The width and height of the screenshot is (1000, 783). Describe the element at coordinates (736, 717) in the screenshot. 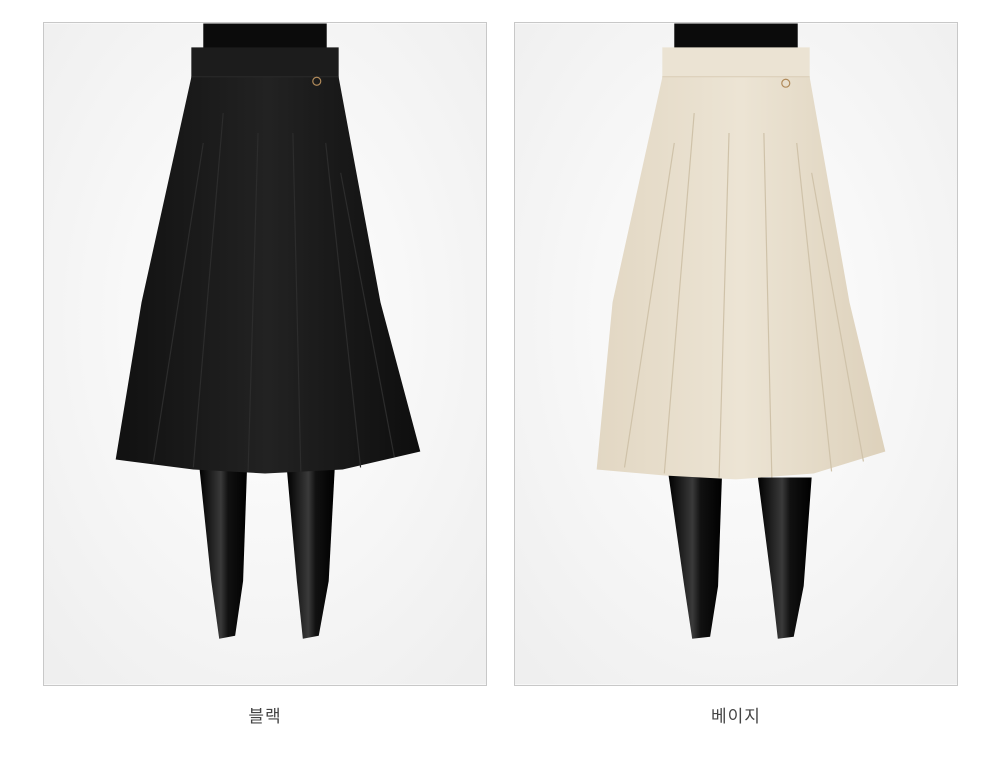

I see `color-label-beige: 베이지` at that location.